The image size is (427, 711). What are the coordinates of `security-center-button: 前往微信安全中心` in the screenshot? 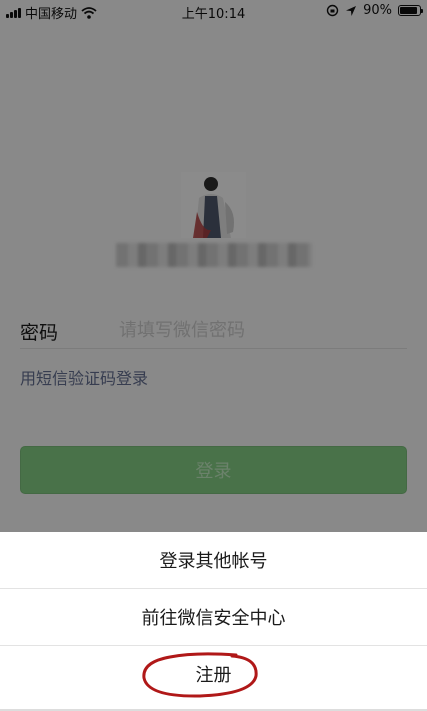 It's located at (213, 617).